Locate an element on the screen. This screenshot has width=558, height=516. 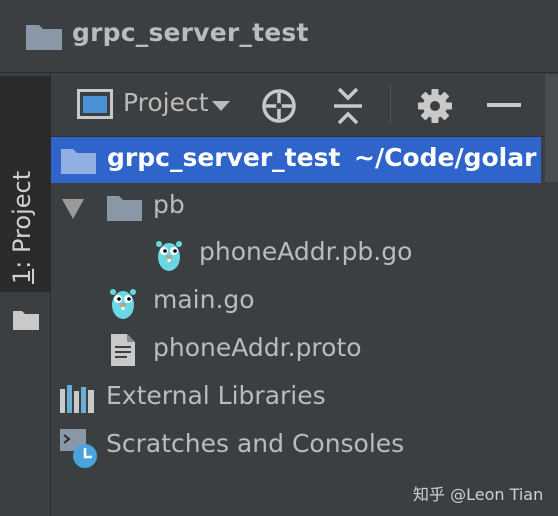
tree-item-label: External Libraries is located at coordinates (216, 395).